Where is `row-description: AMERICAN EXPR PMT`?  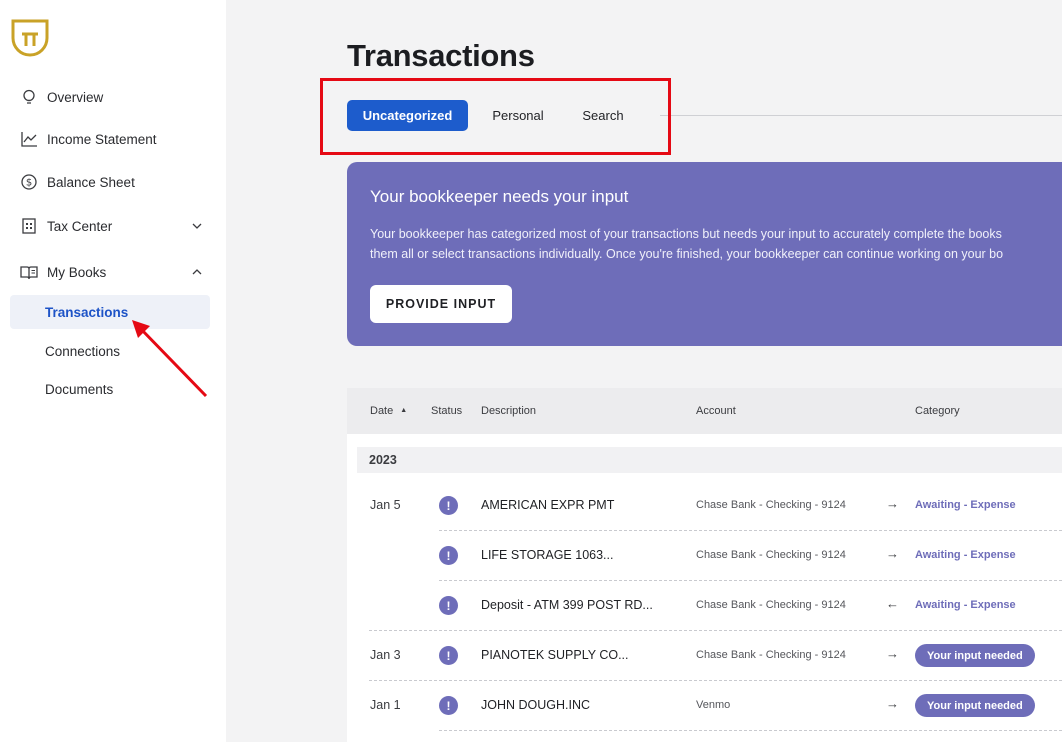 row-description: AMERICAN EXPR PMT is located at coordinates (547, 505).